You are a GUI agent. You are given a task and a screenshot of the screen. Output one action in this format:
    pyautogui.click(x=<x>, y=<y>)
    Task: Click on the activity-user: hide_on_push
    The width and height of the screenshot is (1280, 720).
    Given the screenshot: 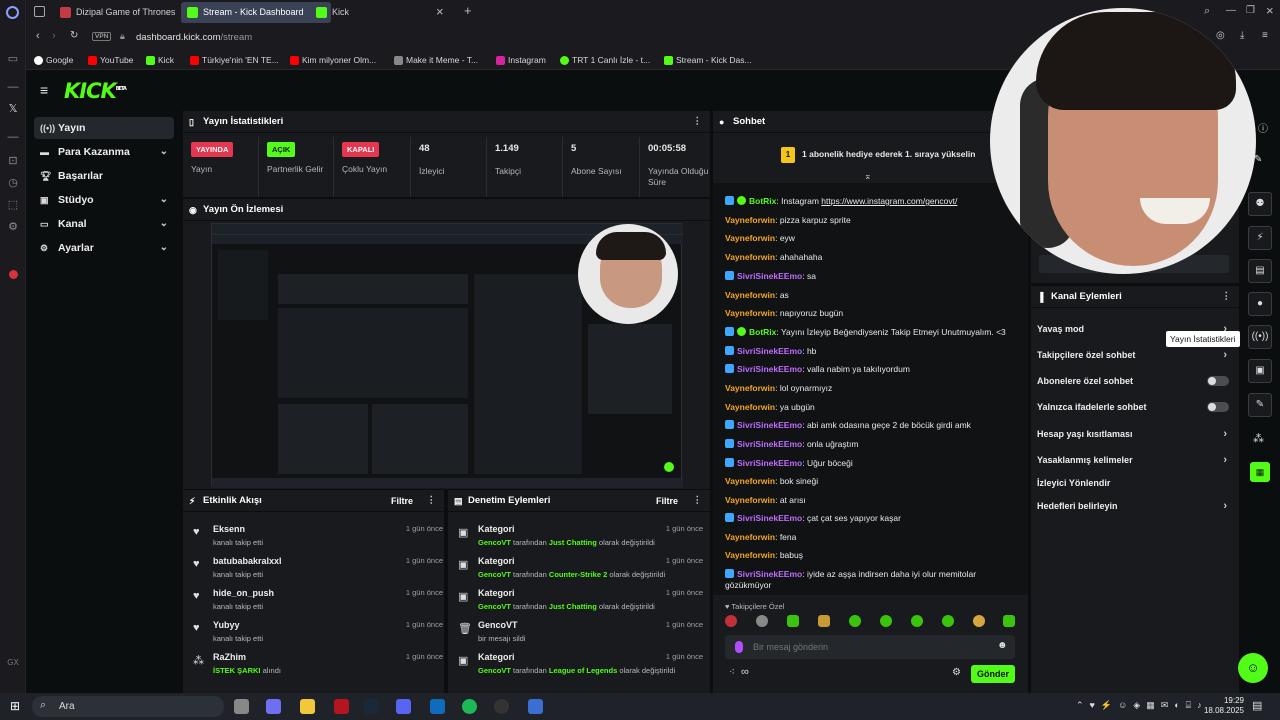 What is the action you would take?
    pyautogui.click(x=243, y=593)
    